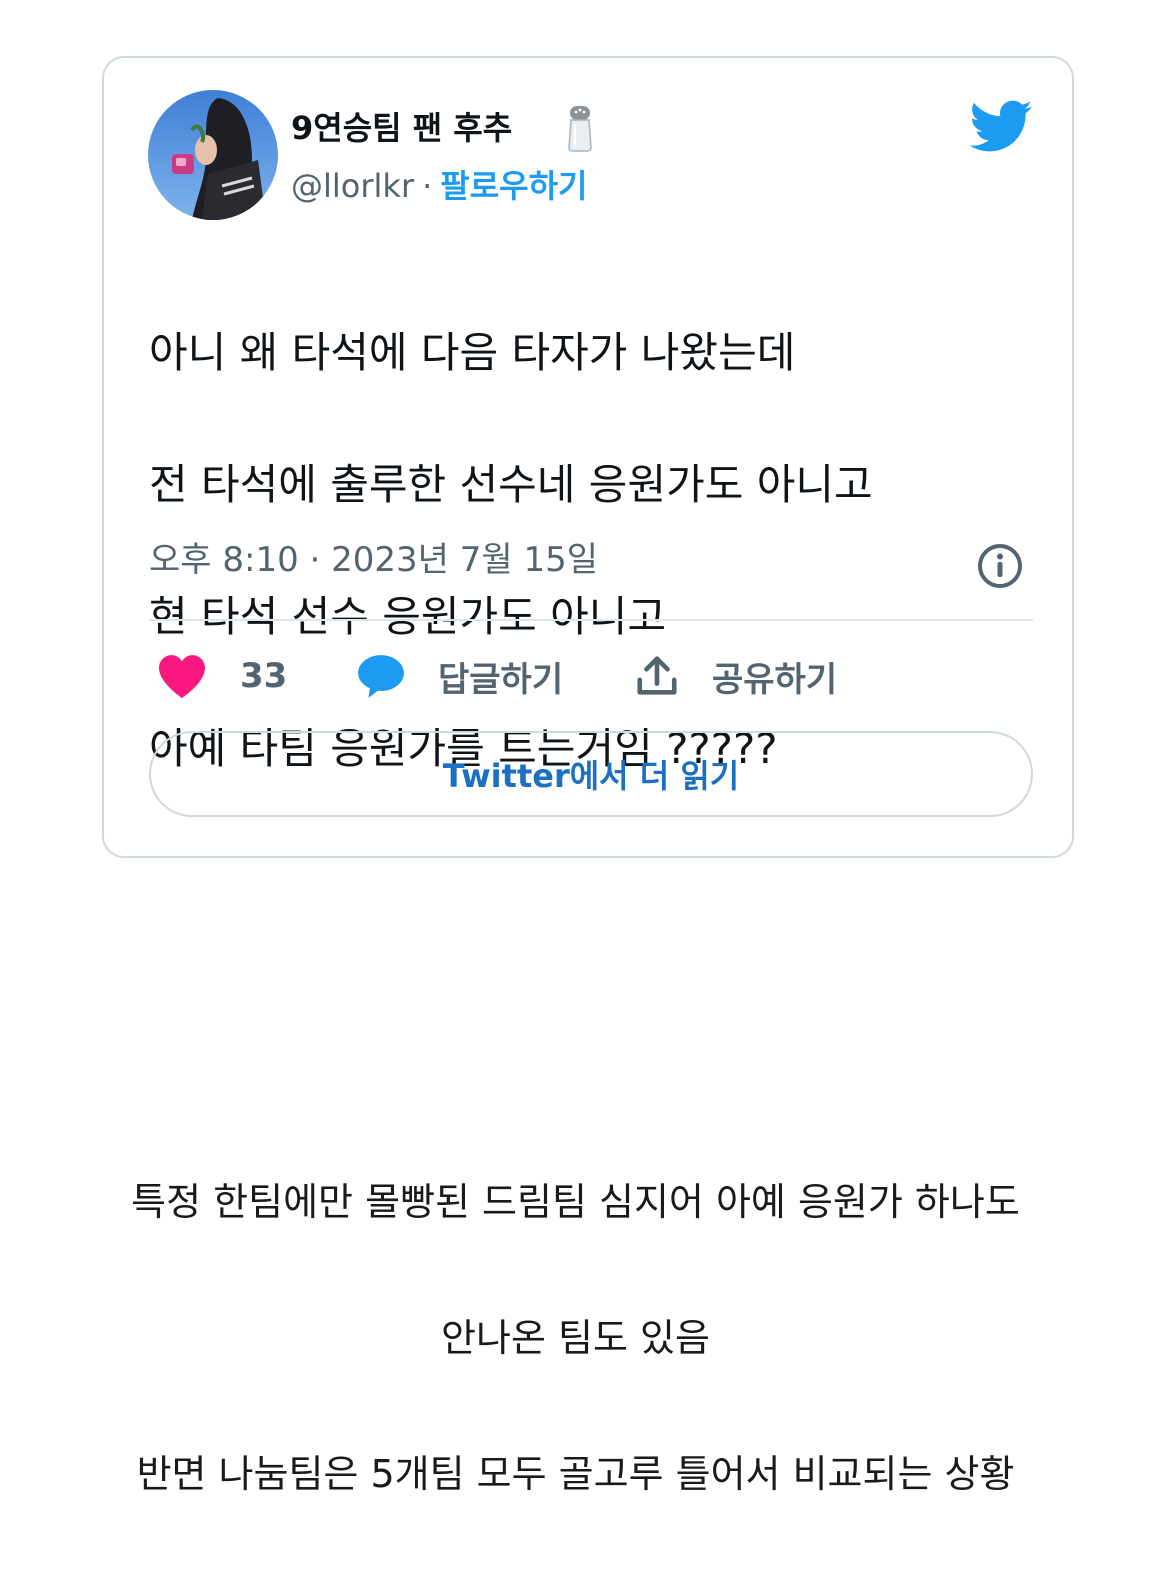 The width and height of the screenshot is (1151, 1576). I want to click on reply-button: 답글하기, so click(459, 676).